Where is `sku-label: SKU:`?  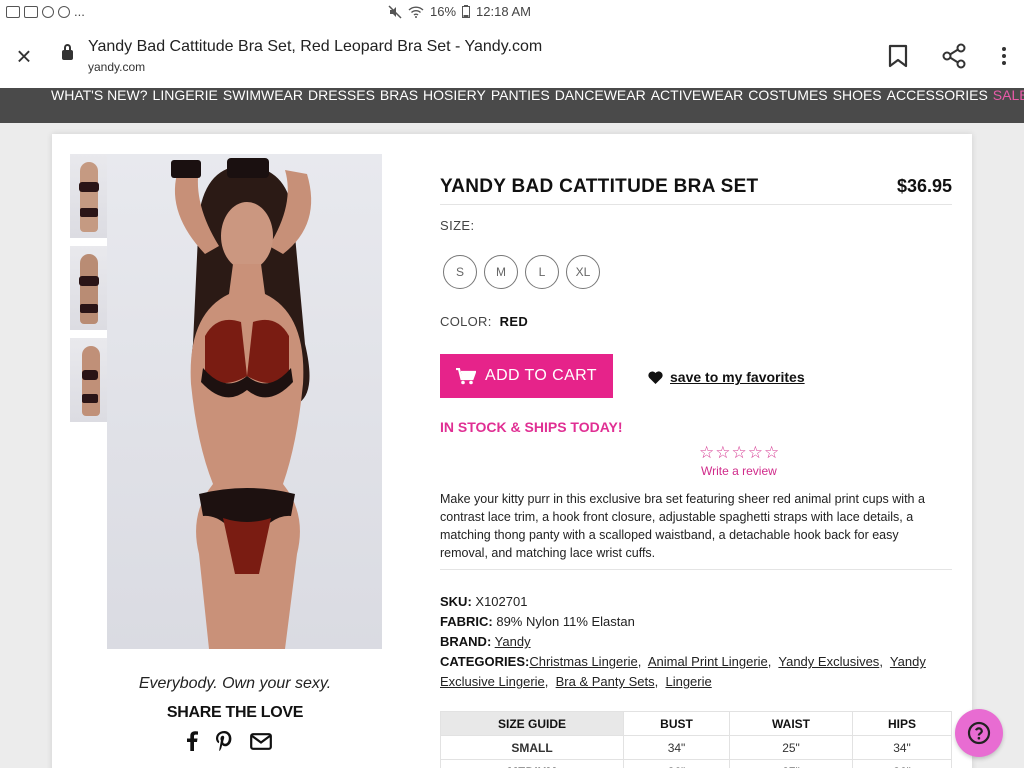 sku-label: SKU: is located at coordinates (456, 601).